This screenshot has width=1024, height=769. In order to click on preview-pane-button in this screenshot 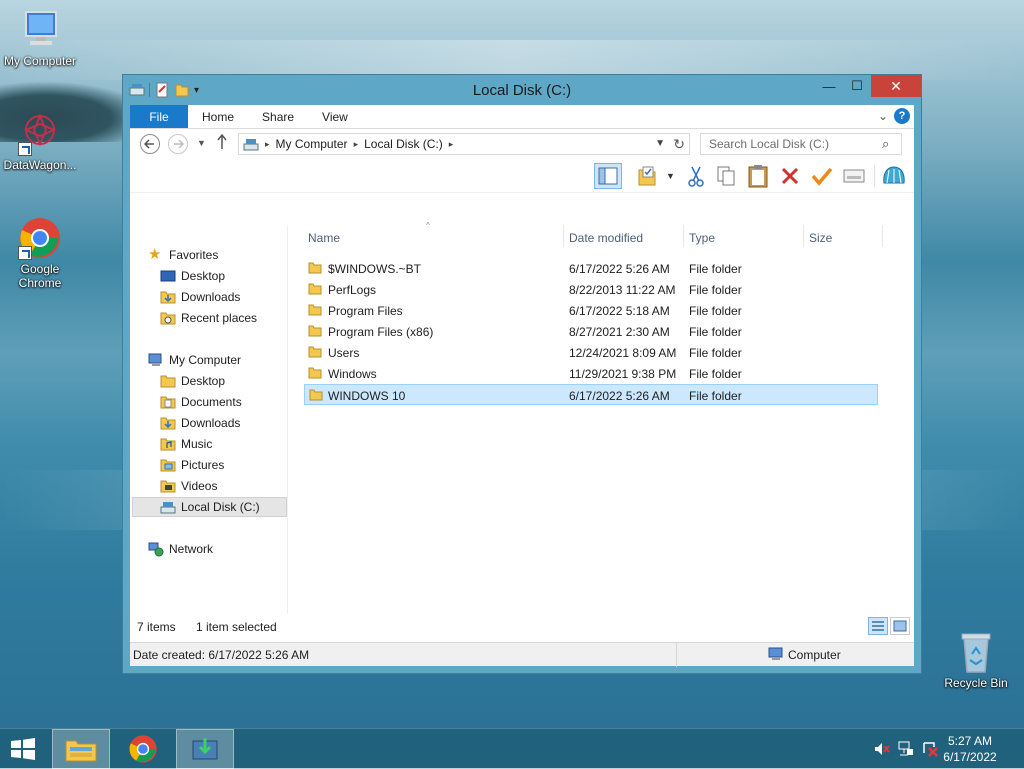, I will do `click(608, 176)`.